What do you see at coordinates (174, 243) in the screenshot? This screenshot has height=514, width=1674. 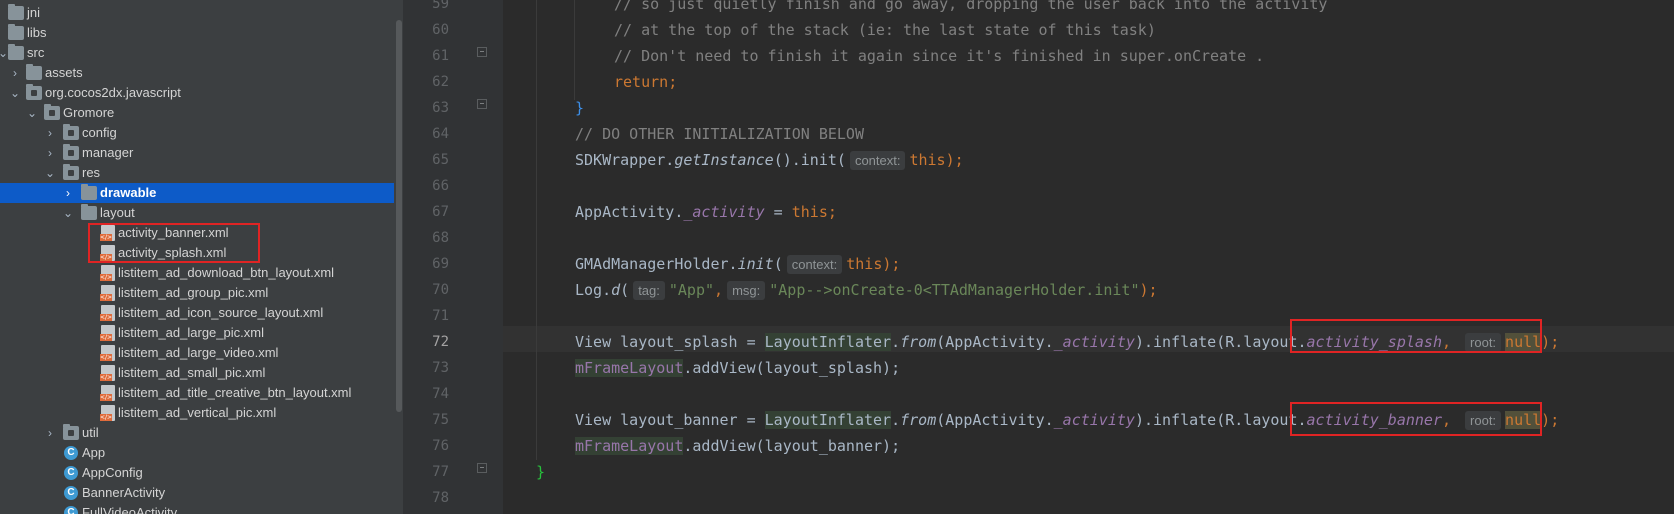 I see `annotation-box` at bounding box center [174, 243].